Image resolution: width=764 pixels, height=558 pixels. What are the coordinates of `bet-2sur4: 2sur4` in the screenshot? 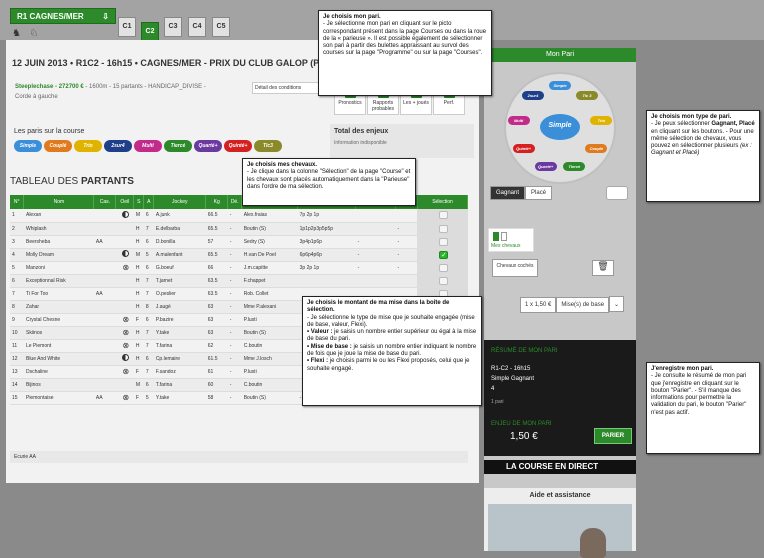 It's located at (118, 146).